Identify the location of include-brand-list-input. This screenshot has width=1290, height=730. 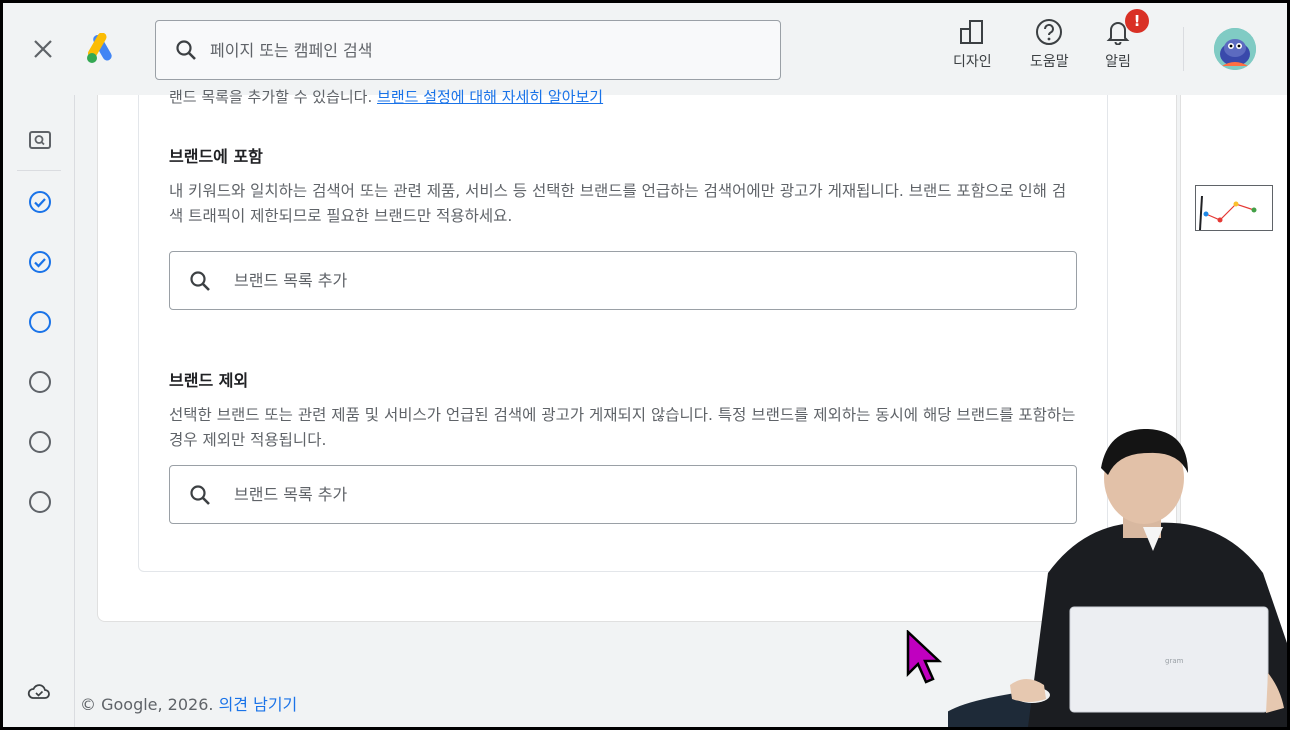
(644, 280).